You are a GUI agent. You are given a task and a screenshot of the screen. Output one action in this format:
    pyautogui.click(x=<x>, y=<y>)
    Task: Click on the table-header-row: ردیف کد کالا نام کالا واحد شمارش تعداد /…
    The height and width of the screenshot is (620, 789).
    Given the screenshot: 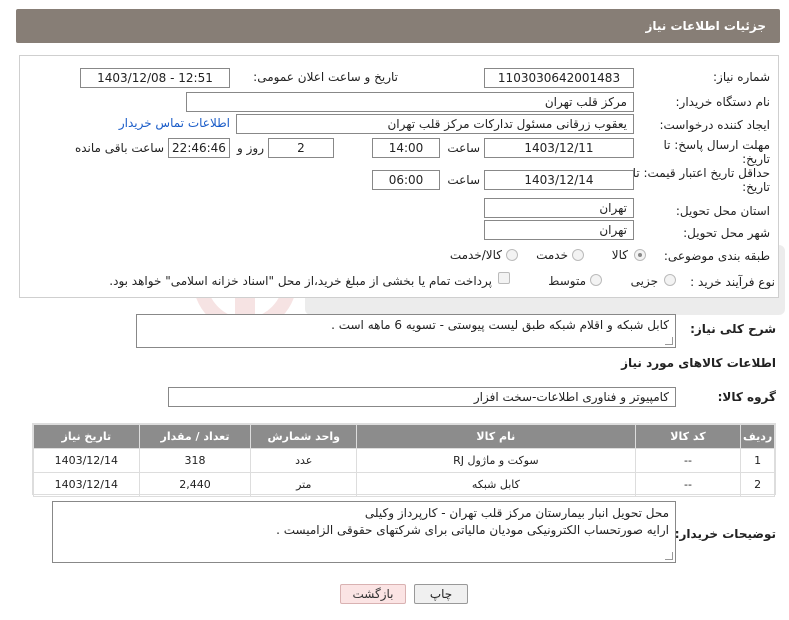 What is the action you would take?
    pyautogui.click(x=404, y=436)
    